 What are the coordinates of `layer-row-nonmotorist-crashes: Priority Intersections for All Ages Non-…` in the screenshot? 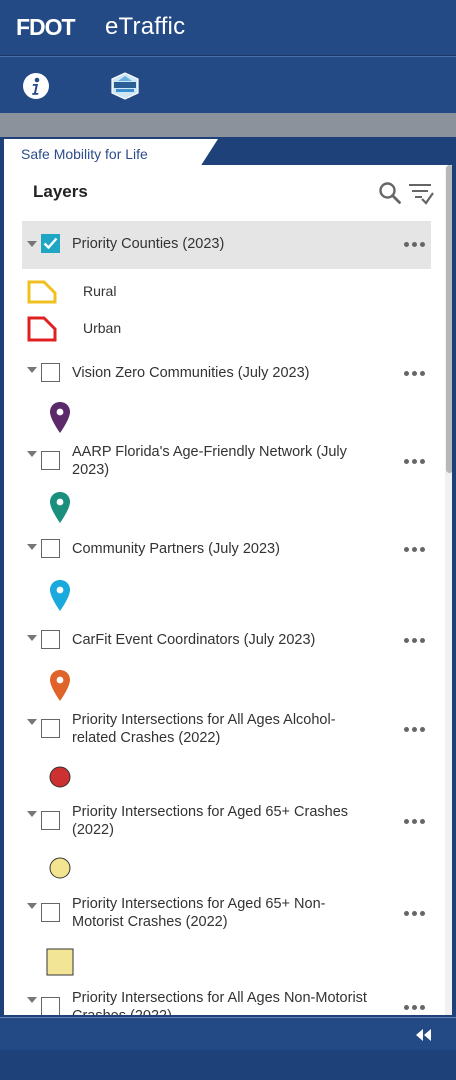 It's located at (226, 1003).